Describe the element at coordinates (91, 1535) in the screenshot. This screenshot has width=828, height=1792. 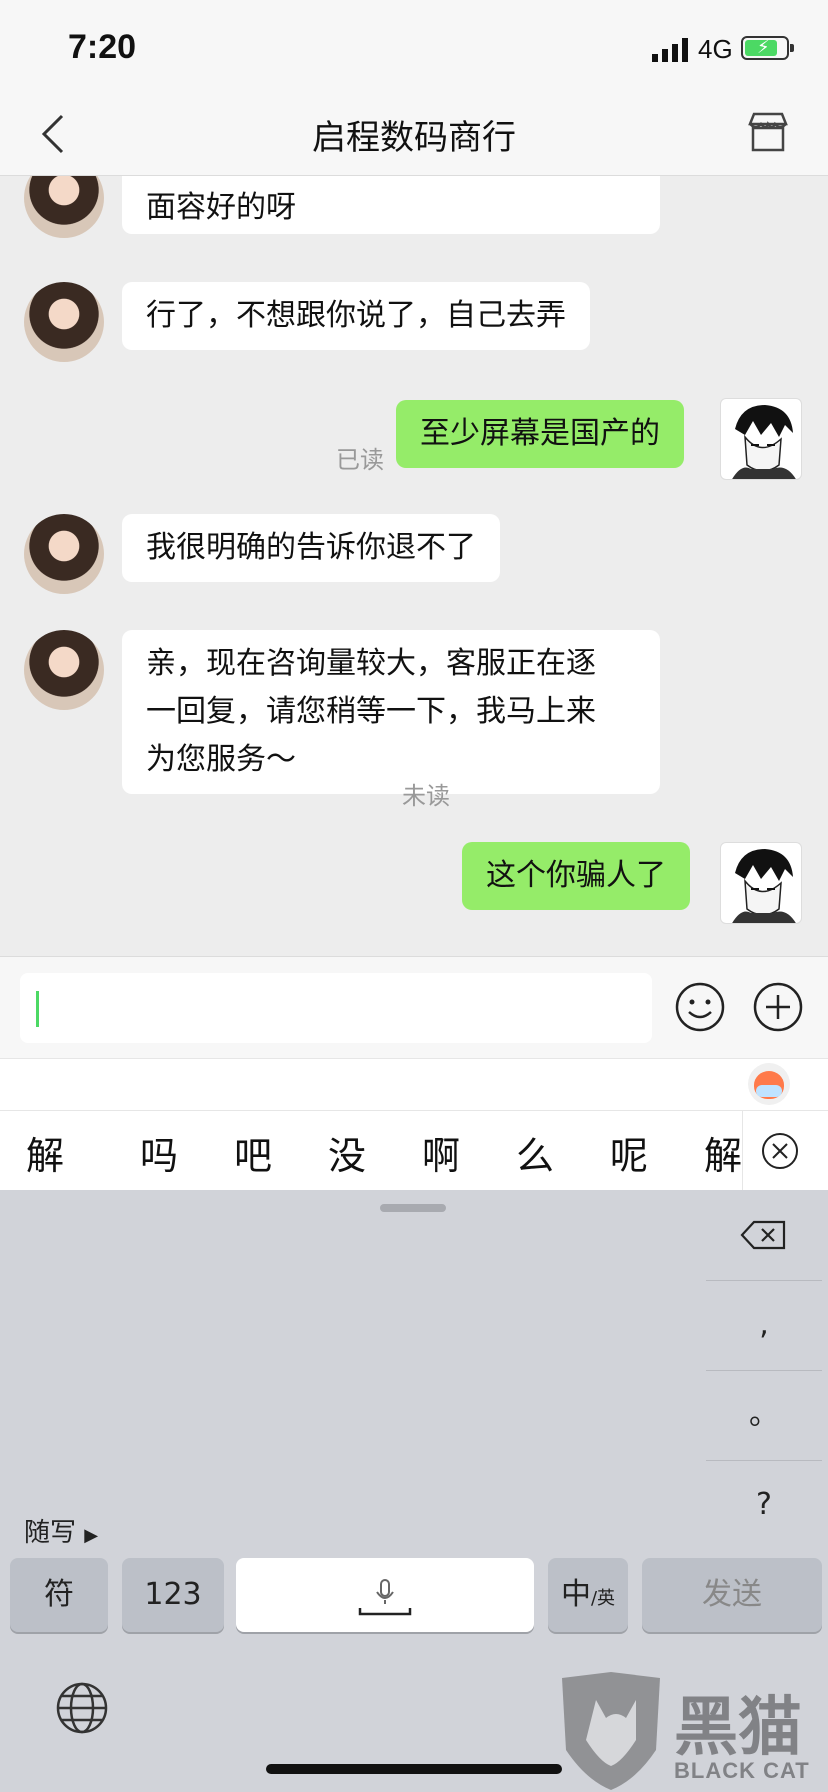
I see `triangle-right-icon: ▶` at that location.